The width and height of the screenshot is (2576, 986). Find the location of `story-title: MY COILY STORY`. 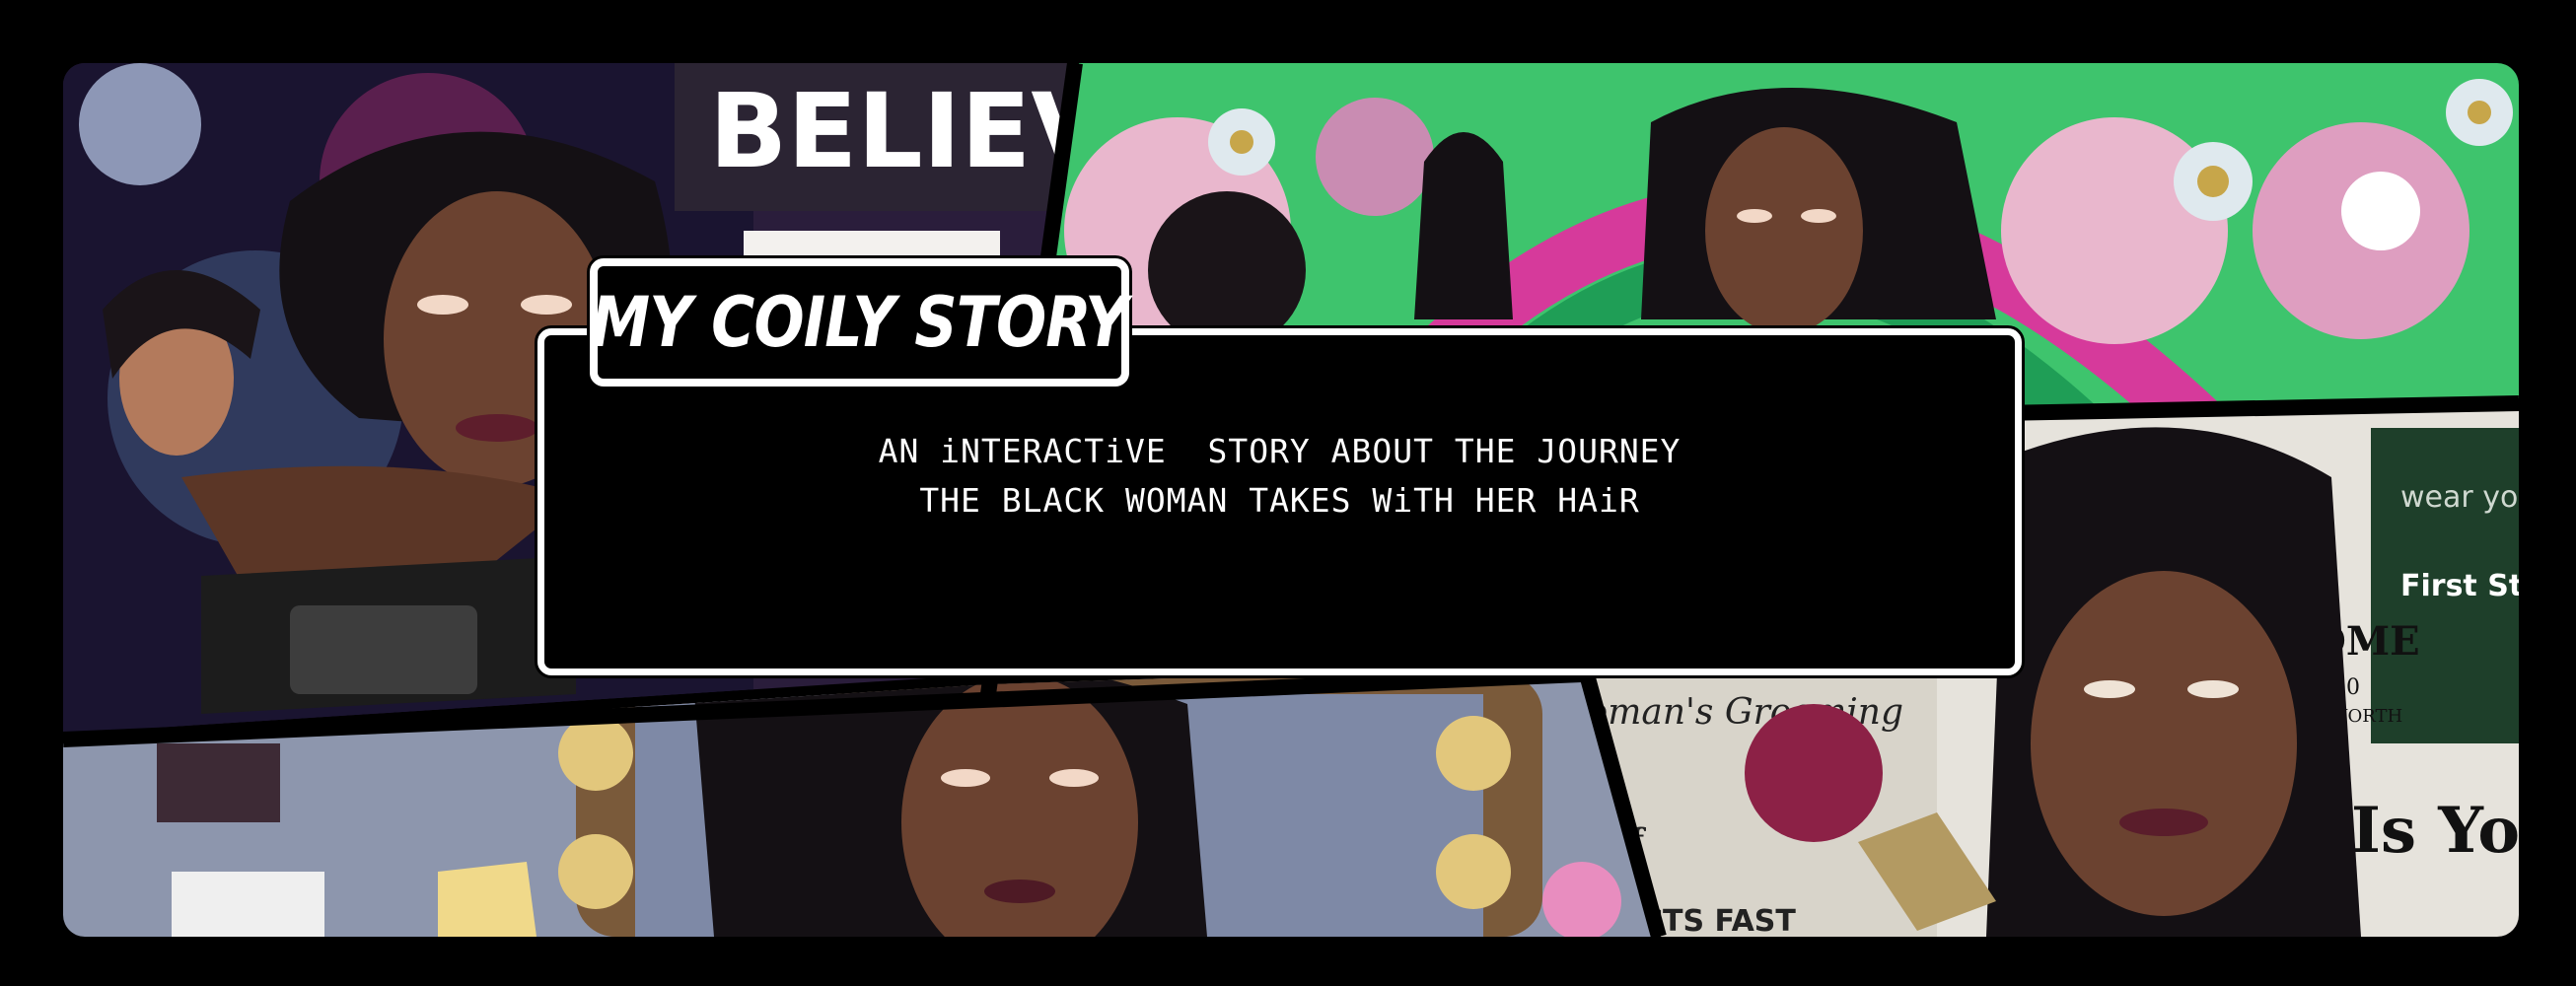

story-title: MY COILY STORY is located at coordinates (860, 322).